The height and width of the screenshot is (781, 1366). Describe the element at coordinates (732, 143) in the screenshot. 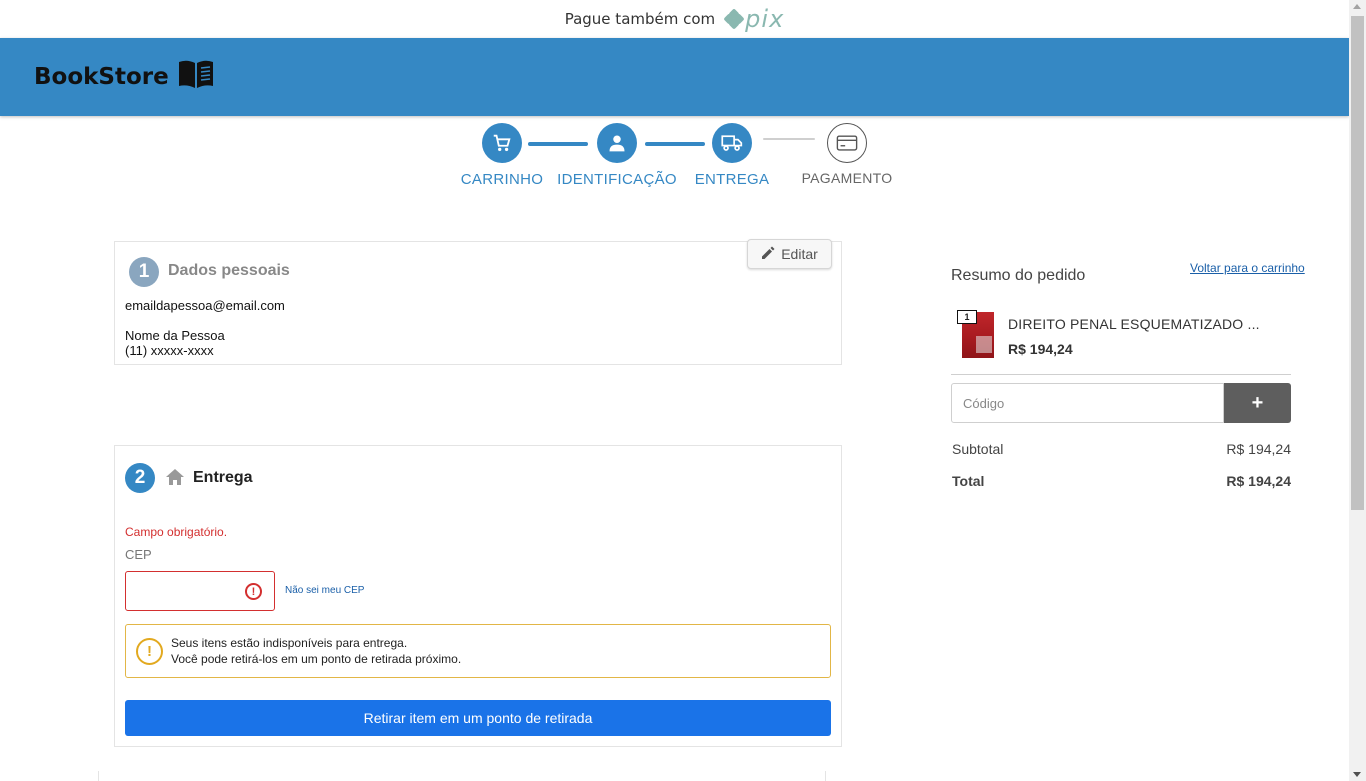

I see `truck-icon` at that location.